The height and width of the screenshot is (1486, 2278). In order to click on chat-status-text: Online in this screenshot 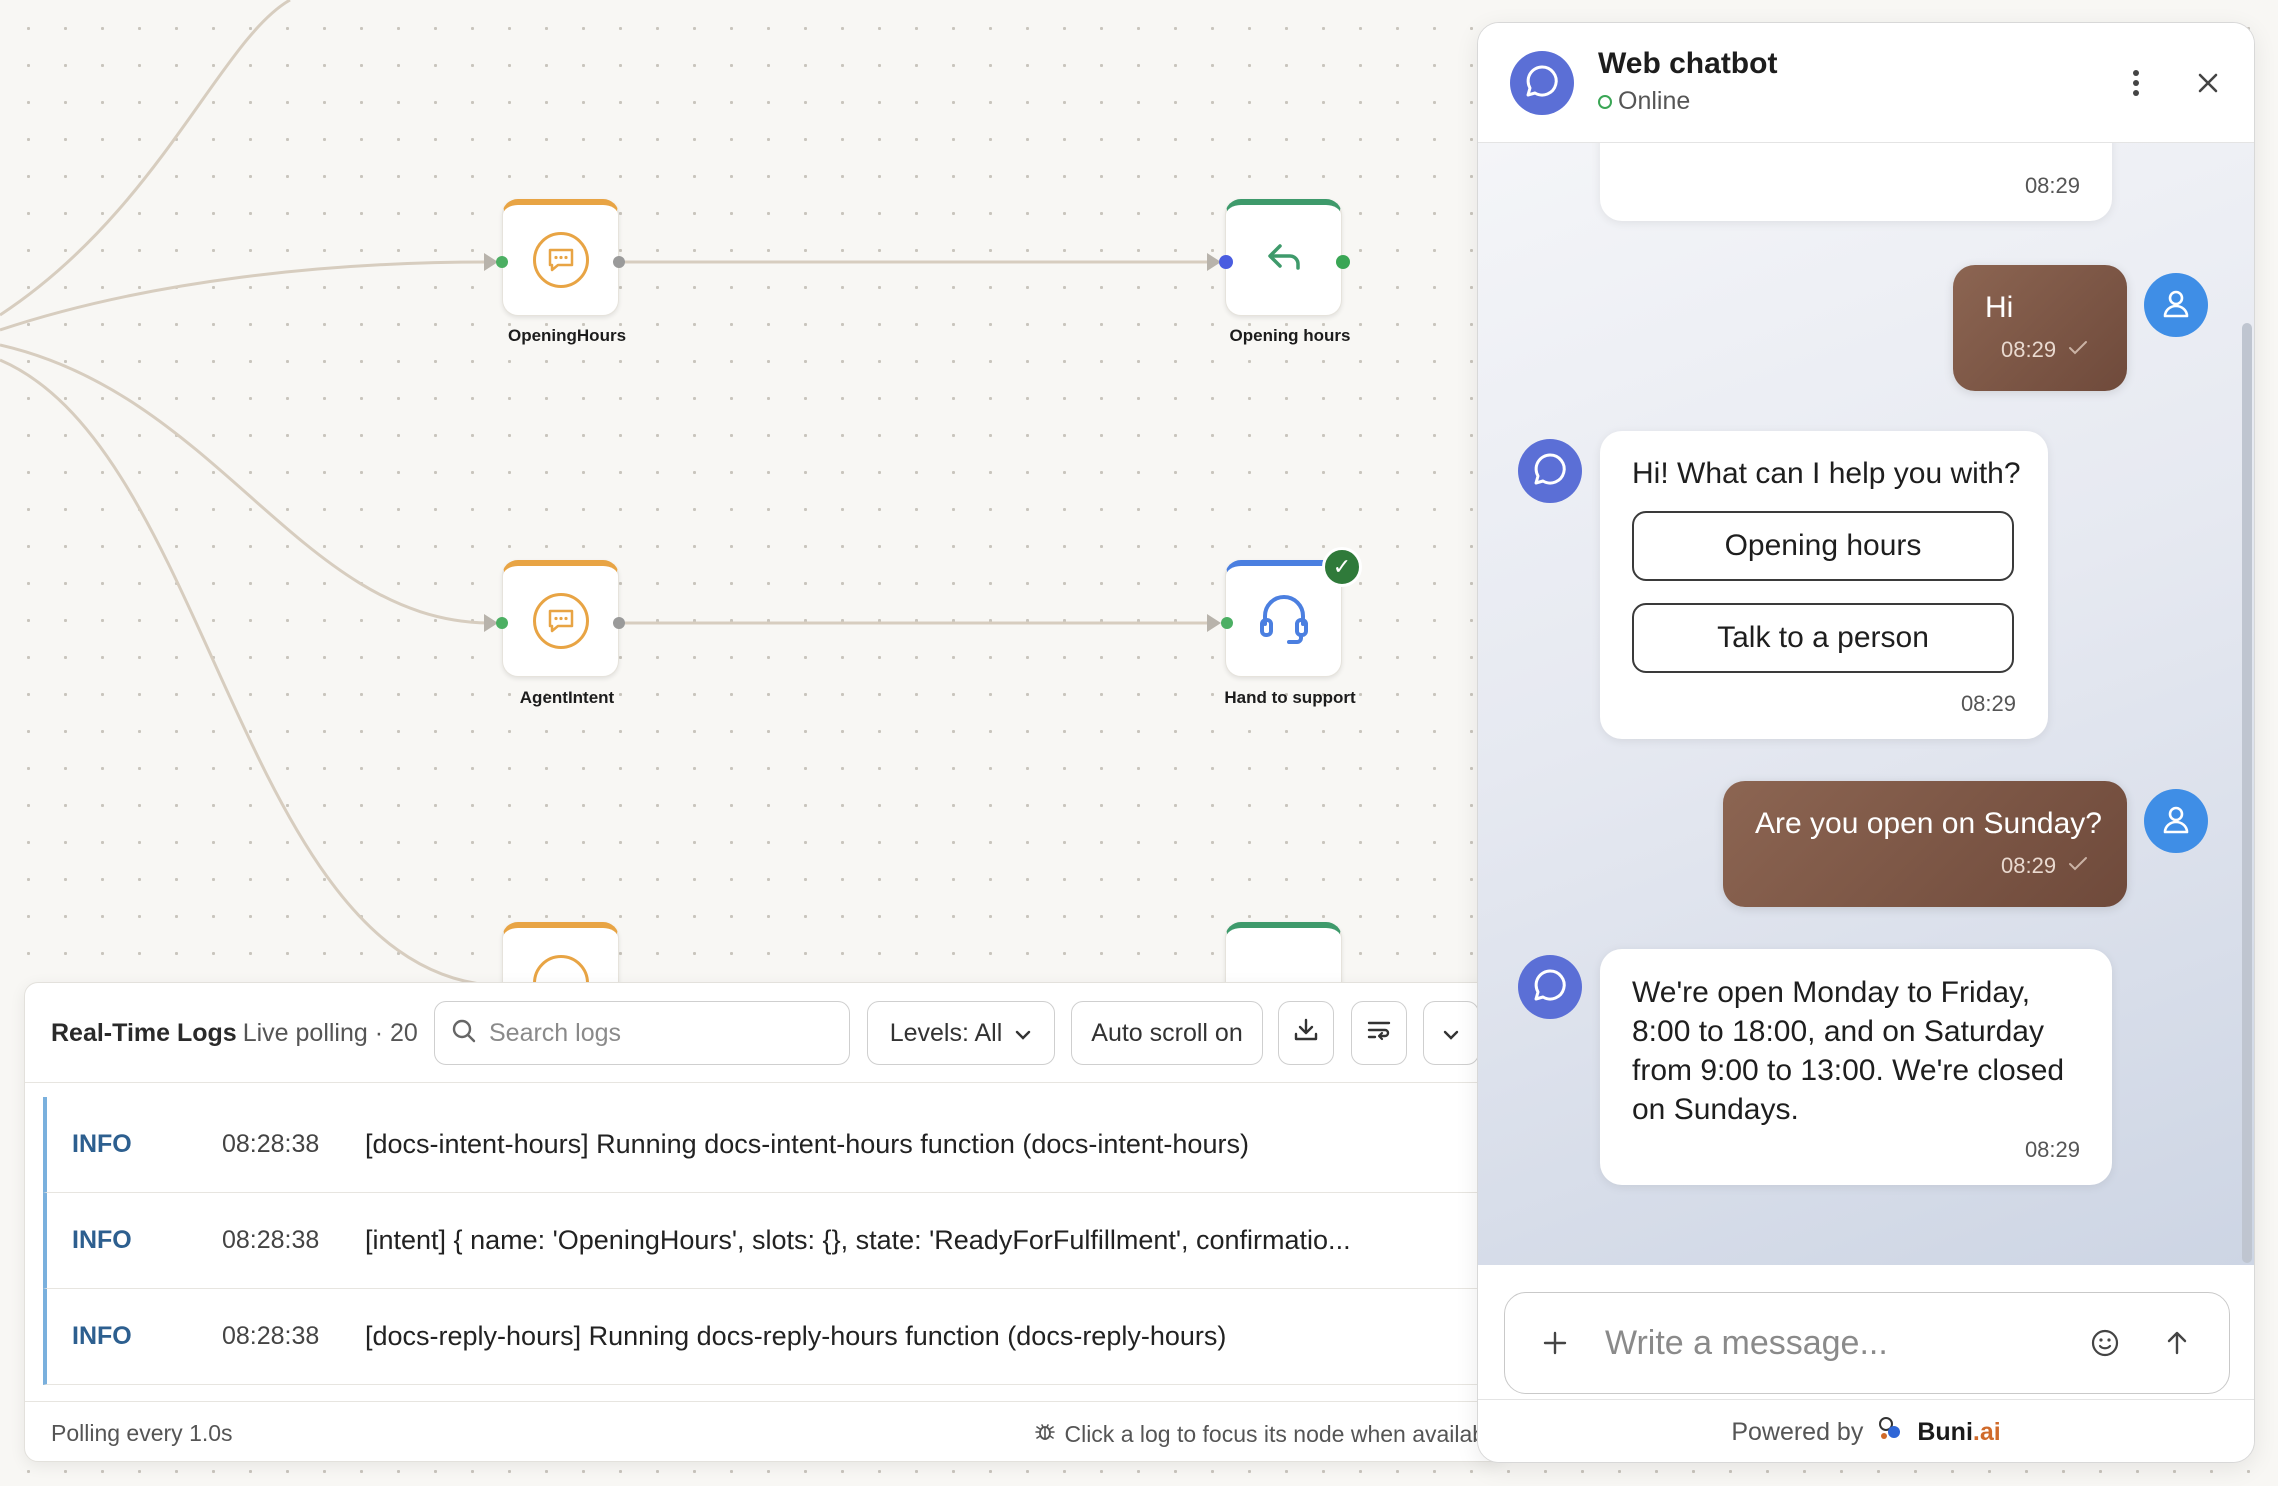, I will do `click(1654, 101)`.